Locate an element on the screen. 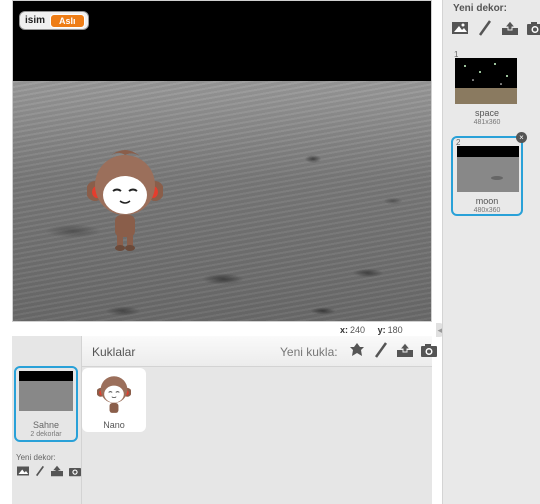 This screenshot has height=504, width=540. sprite-library-icon is located at coordinates (357, 350).